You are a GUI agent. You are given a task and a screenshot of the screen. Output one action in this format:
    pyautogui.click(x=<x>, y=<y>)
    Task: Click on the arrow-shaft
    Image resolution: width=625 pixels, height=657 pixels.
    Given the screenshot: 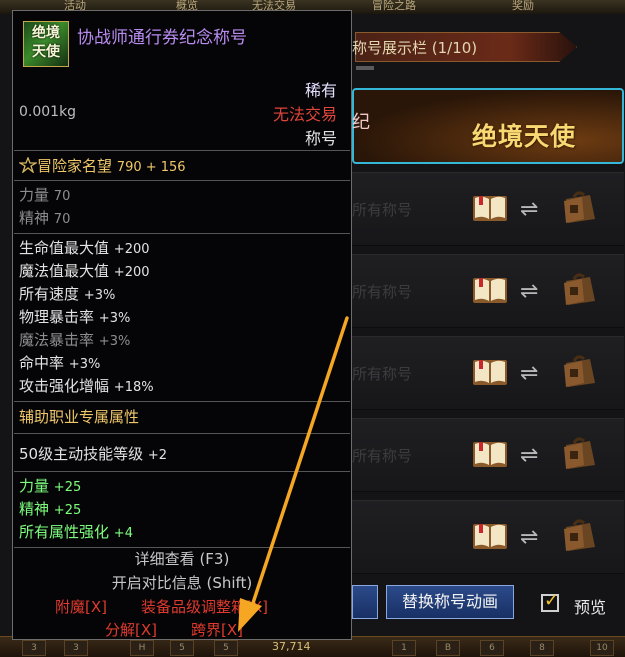 What is the action you would take?
    pyautogui.click(x=299, y=462)
    